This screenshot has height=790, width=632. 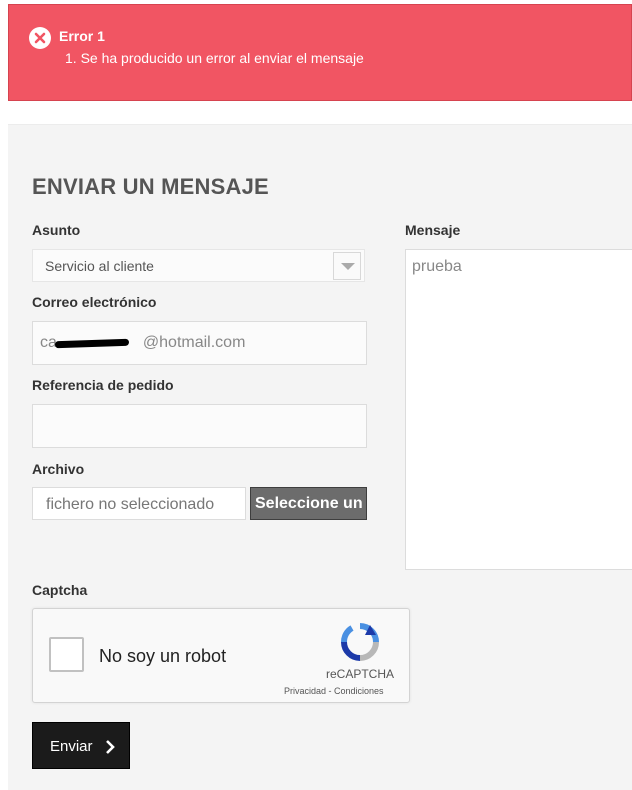 I want to click on page-title: ENVIAR UN MENSAJE, so click(x=150, y=186).